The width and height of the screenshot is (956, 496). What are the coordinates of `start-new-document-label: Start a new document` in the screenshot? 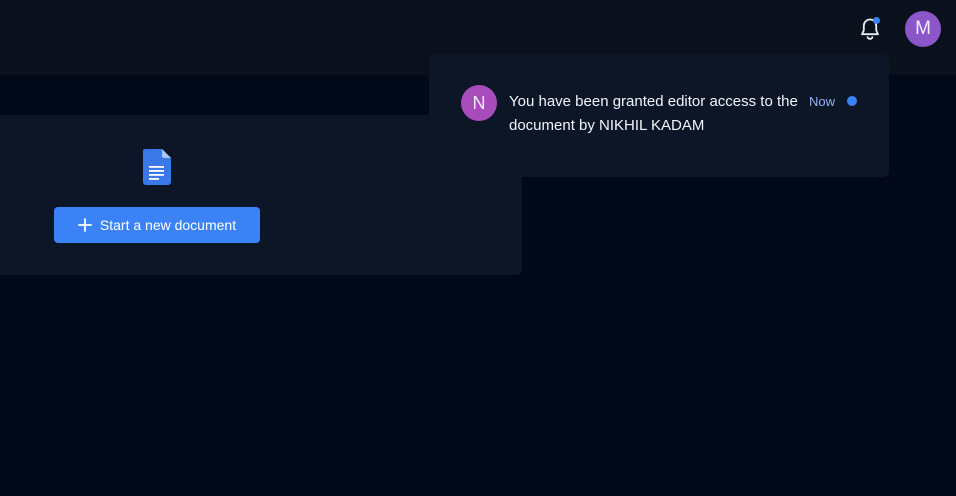 It's located at (168, 225).